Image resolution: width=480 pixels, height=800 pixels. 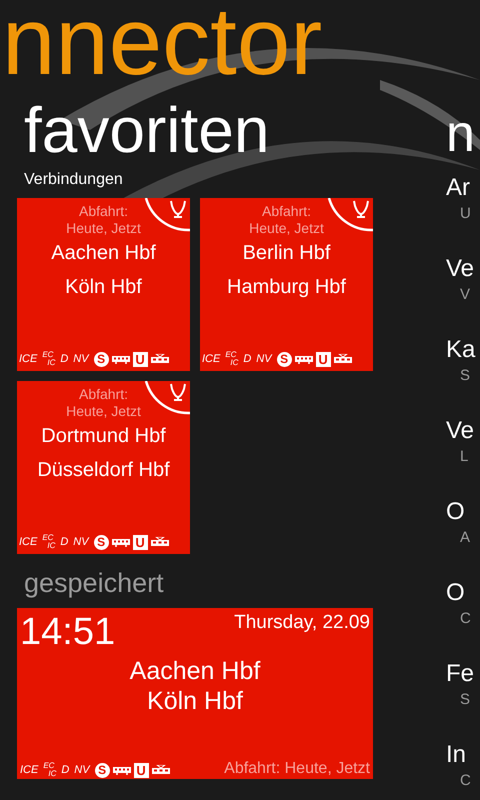 I want to click on departure-label: Abfahrt: Heute, Jetzt, so click(x=297, y=768).